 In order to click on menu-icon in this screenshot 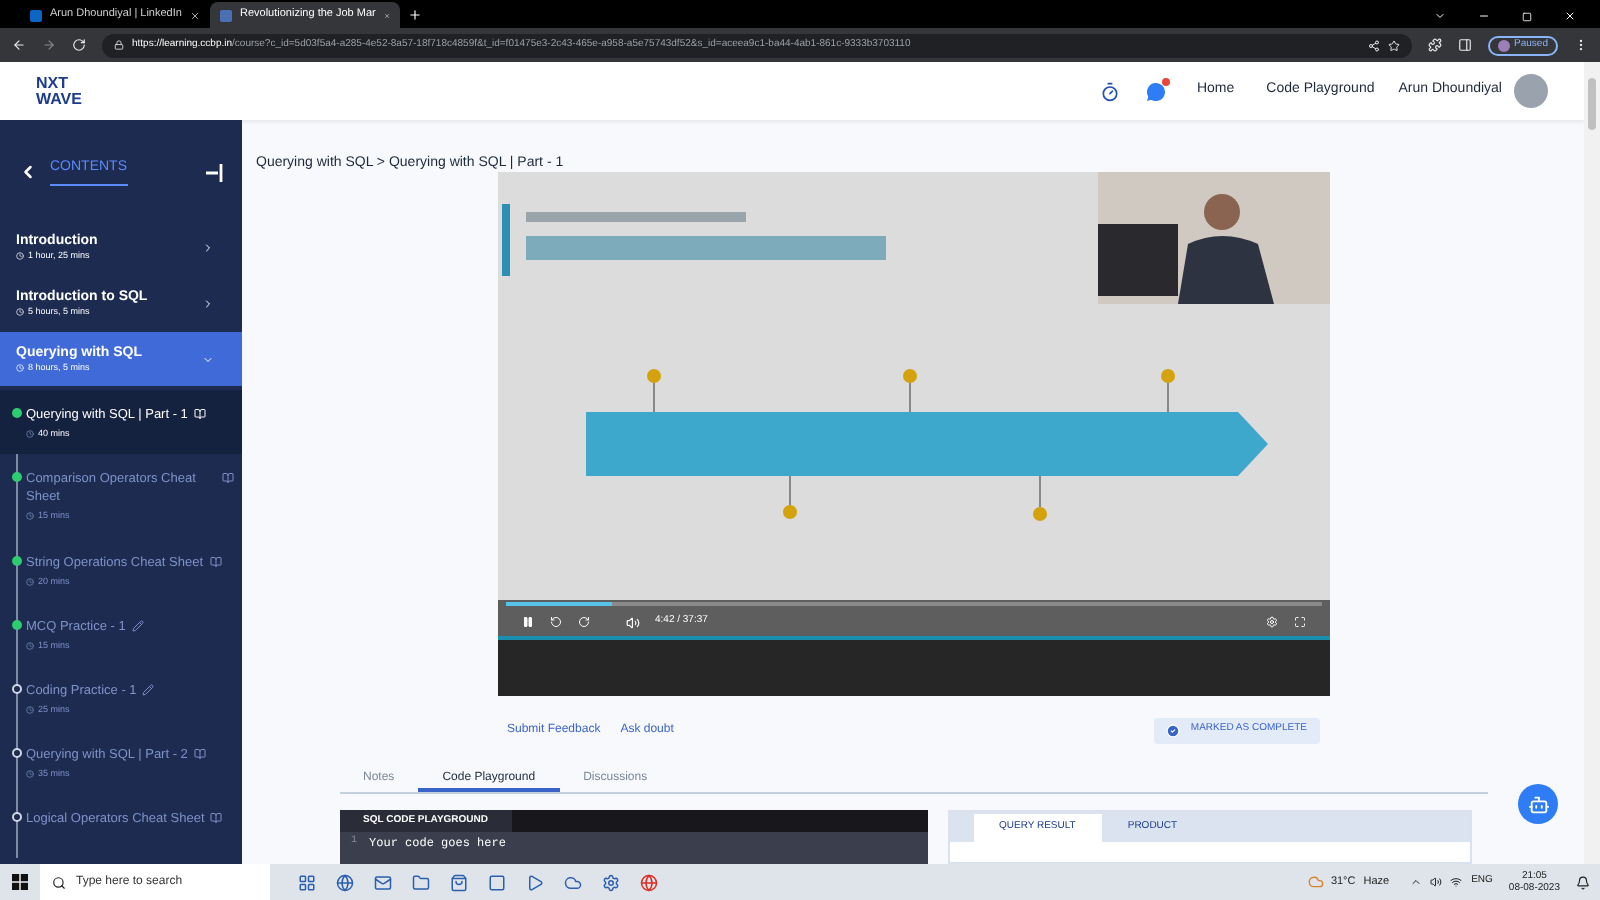, I will do `click(1581, 45)`.